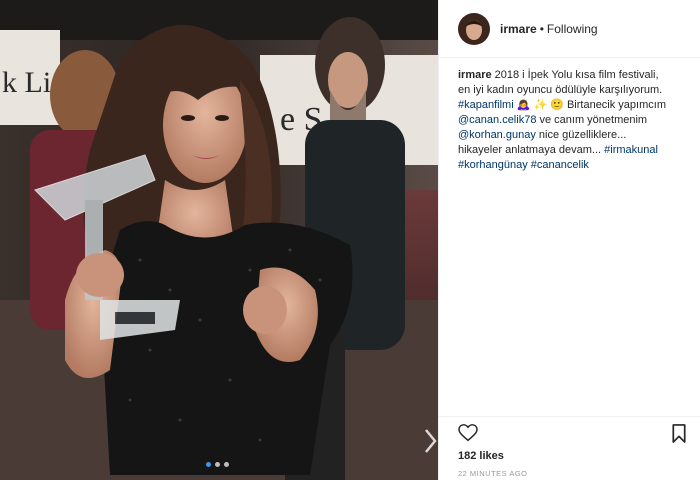 Image resolution: width=700 pixels, height=480 pixels. What do you see at coordinates (468, 433) in the screenshot?
I see `heart-icon` at bounding box center [468, 433].